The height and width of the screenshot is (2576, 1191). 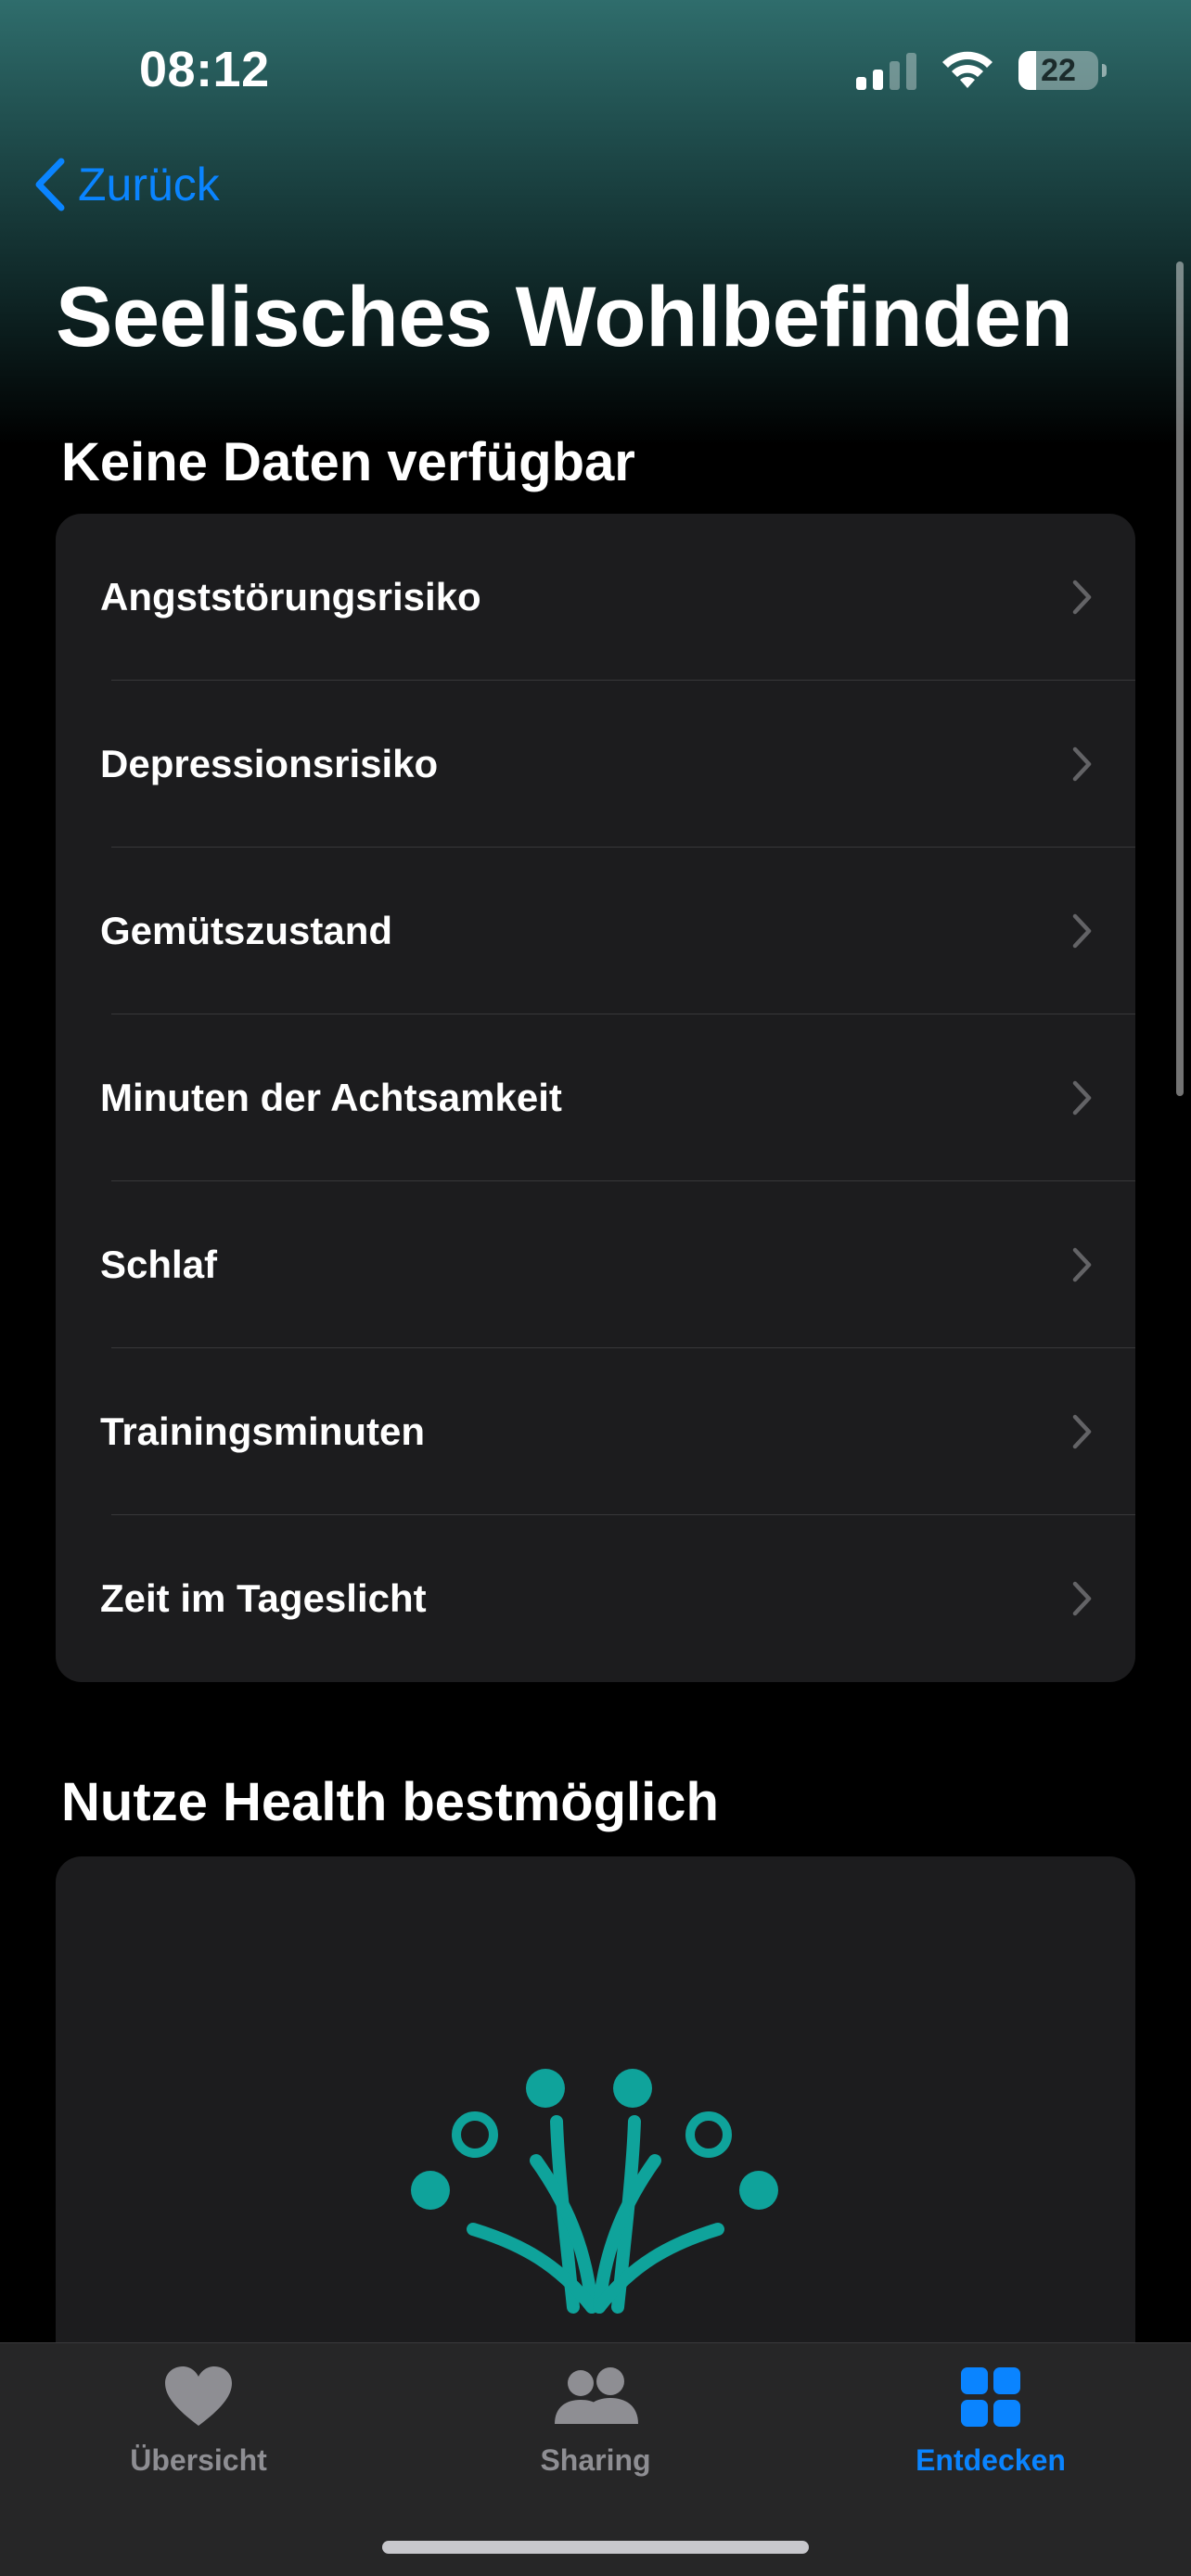 I want to click on list-item-label: Gemütszustand, so click(x=247, y=930).